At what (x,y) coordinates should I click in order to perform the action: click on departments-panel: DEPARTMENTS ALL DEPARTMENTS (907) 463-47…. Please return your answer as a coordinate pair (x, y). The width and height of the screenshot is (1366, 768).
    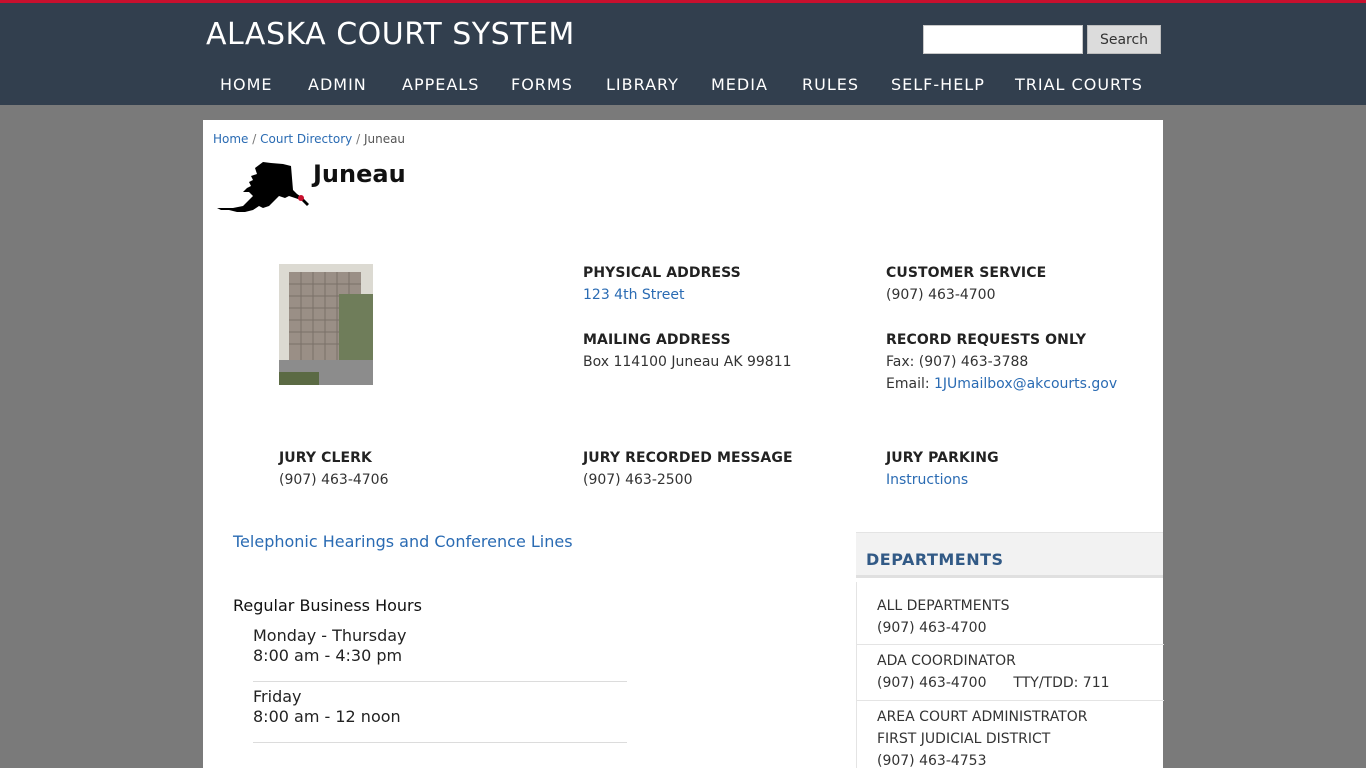
    Looking at the image, I should click on (1010, 650).